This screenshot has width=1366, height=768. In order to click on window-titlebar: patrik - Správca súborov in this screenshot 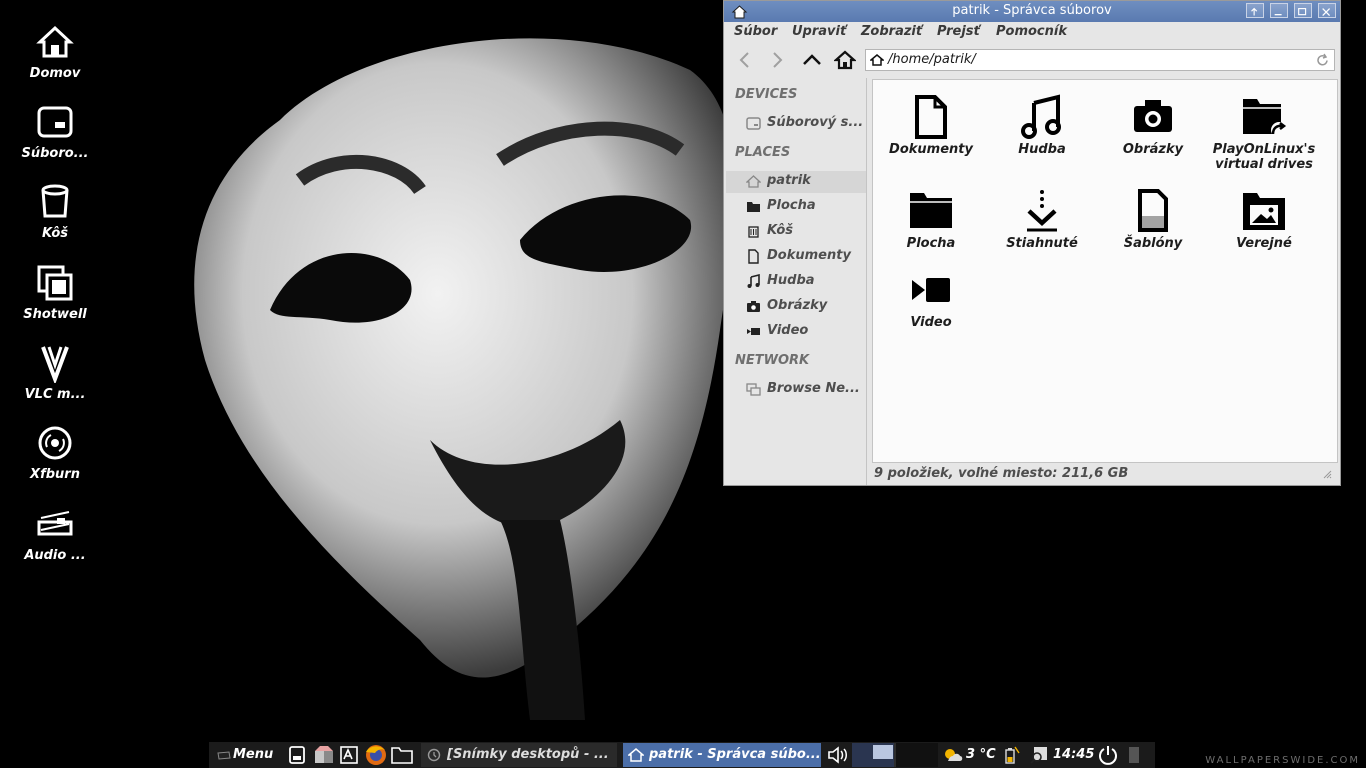, I will do `click(1032, 11)`.